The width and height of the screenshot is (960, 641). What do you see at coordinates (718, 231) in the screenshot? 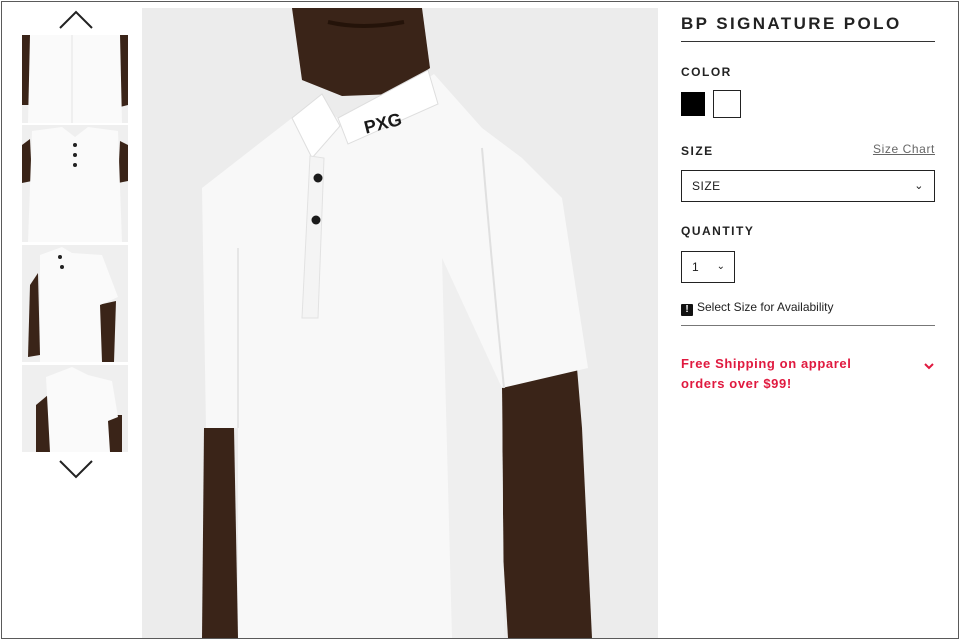
I see `quantity-label: QUANTITY` at bounding box center [718, 231].